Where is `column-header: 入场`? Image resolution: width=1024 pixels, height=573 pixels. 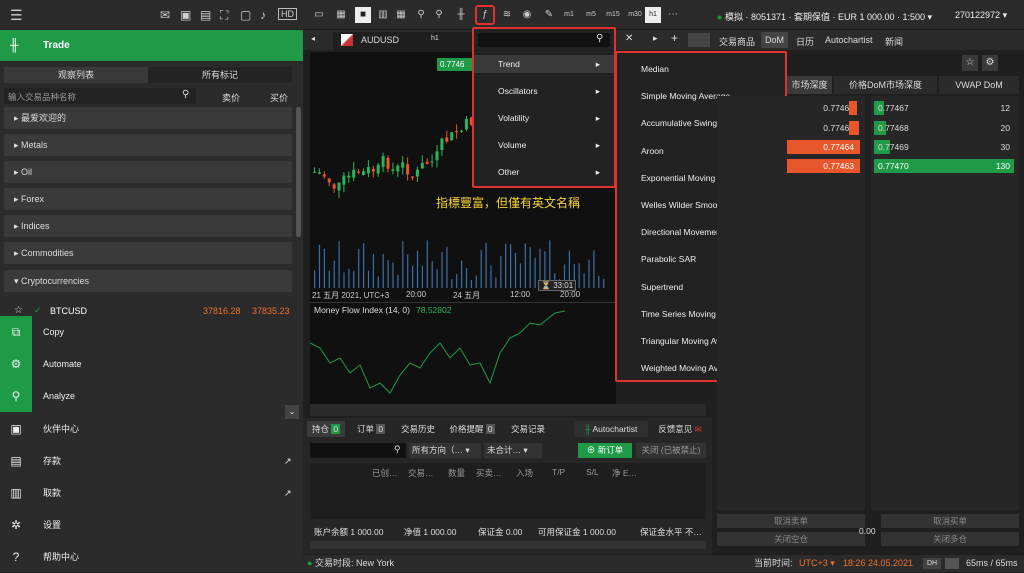
column-header: 入场 is located at coordinates (524, 473).